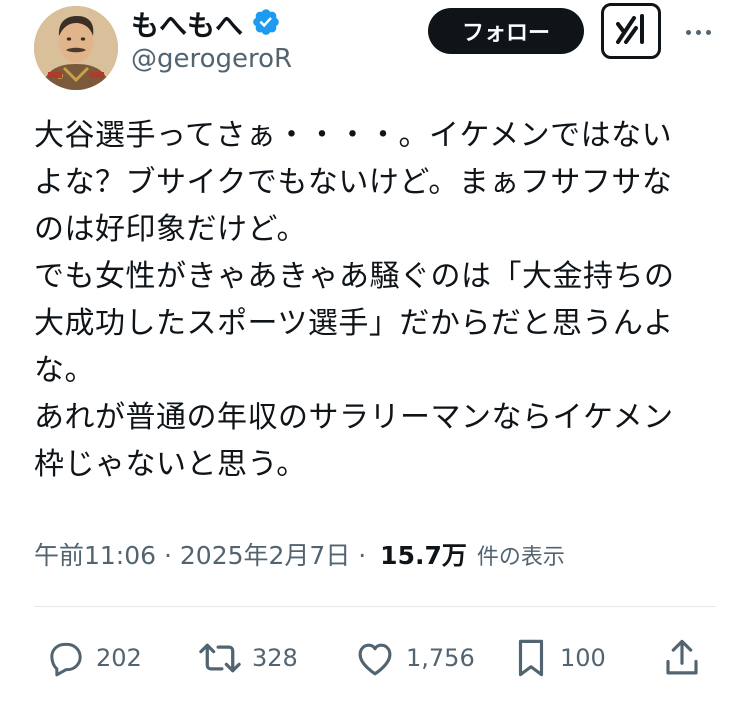  I want to click on bookmark-icon, so click(531, 658).